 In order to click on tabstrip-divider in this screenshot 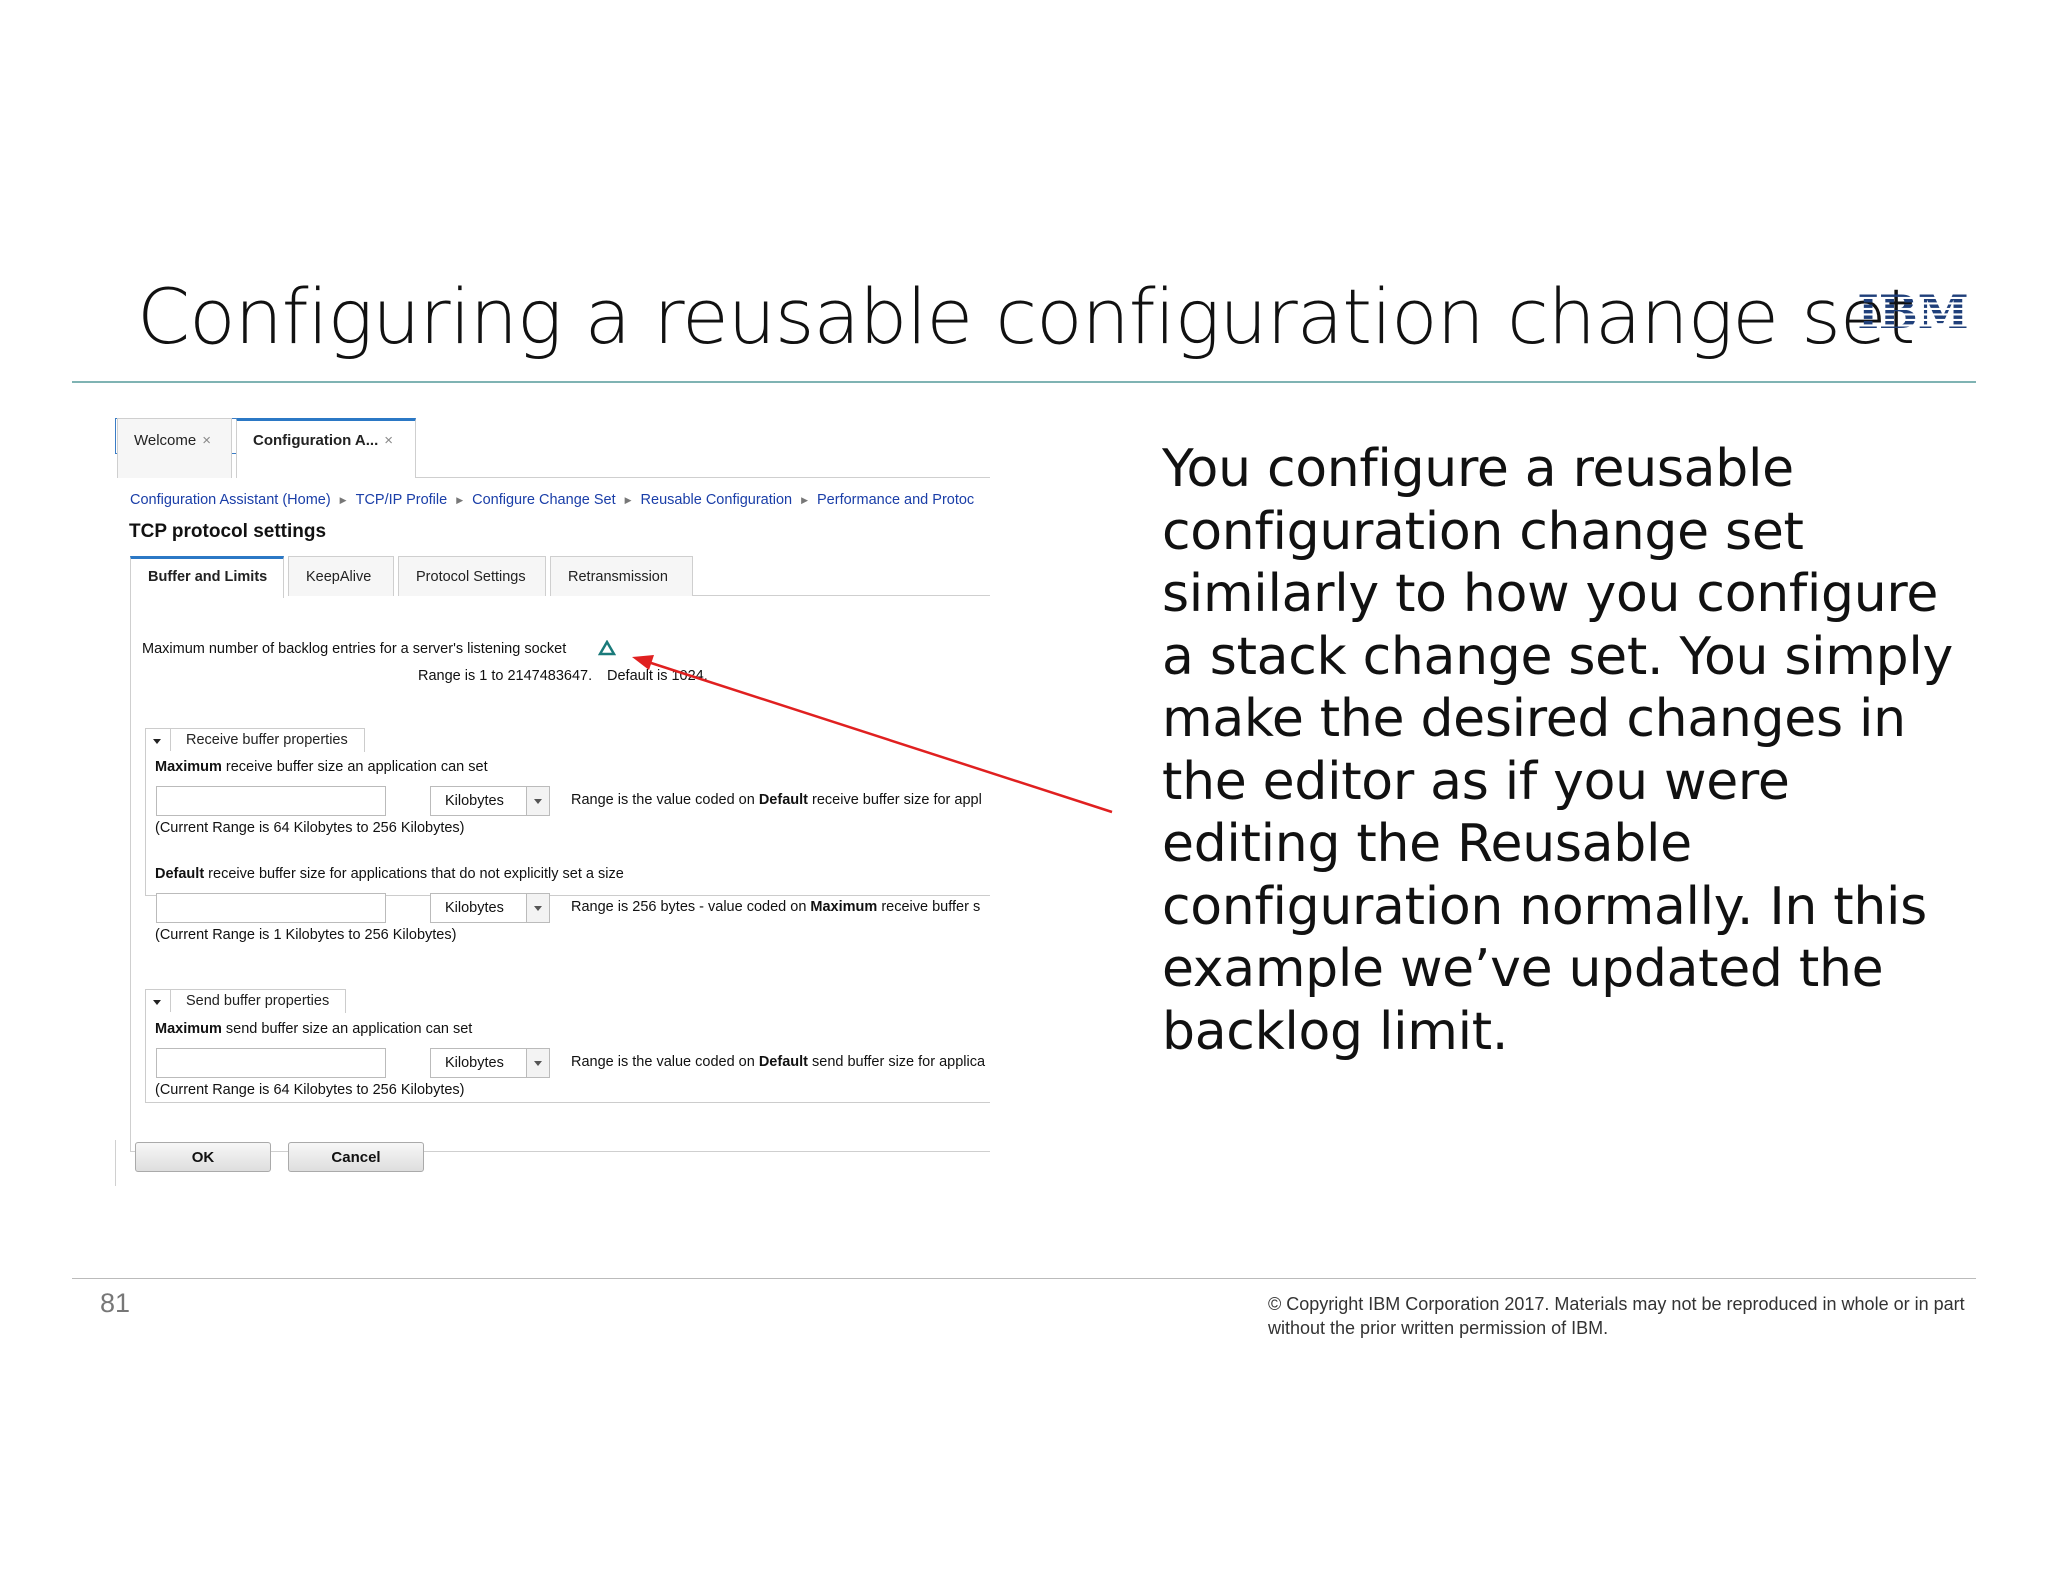, I will do `click(702, 477)`.